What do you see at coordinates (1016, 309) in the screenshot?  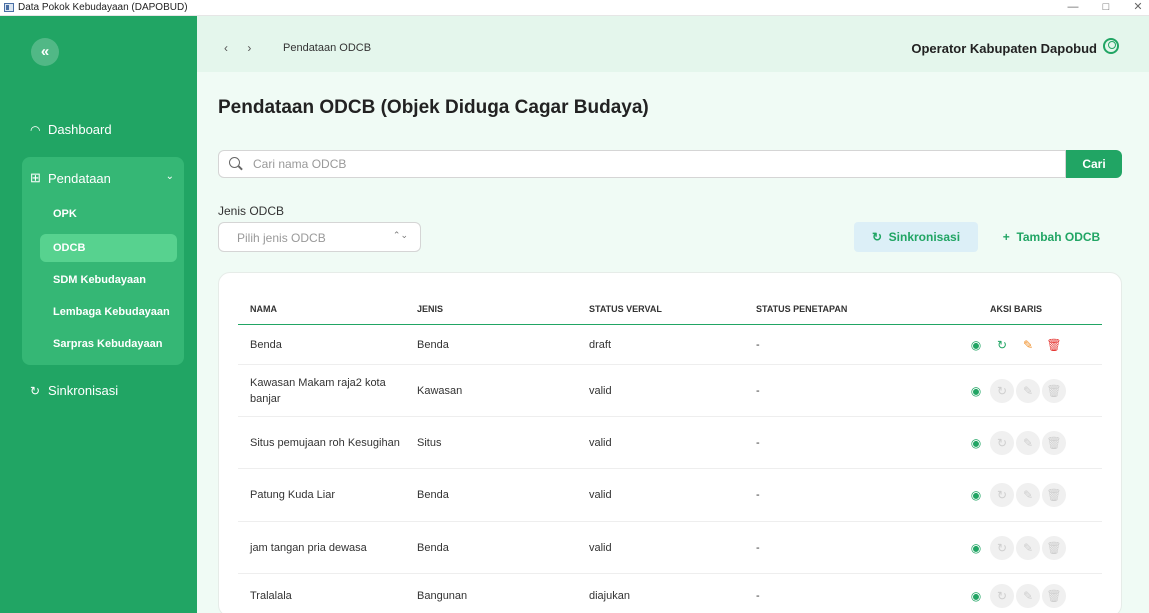 I see `column-header-aksi-baris: AKSI BARIS` at bounding box center [1016, 309].